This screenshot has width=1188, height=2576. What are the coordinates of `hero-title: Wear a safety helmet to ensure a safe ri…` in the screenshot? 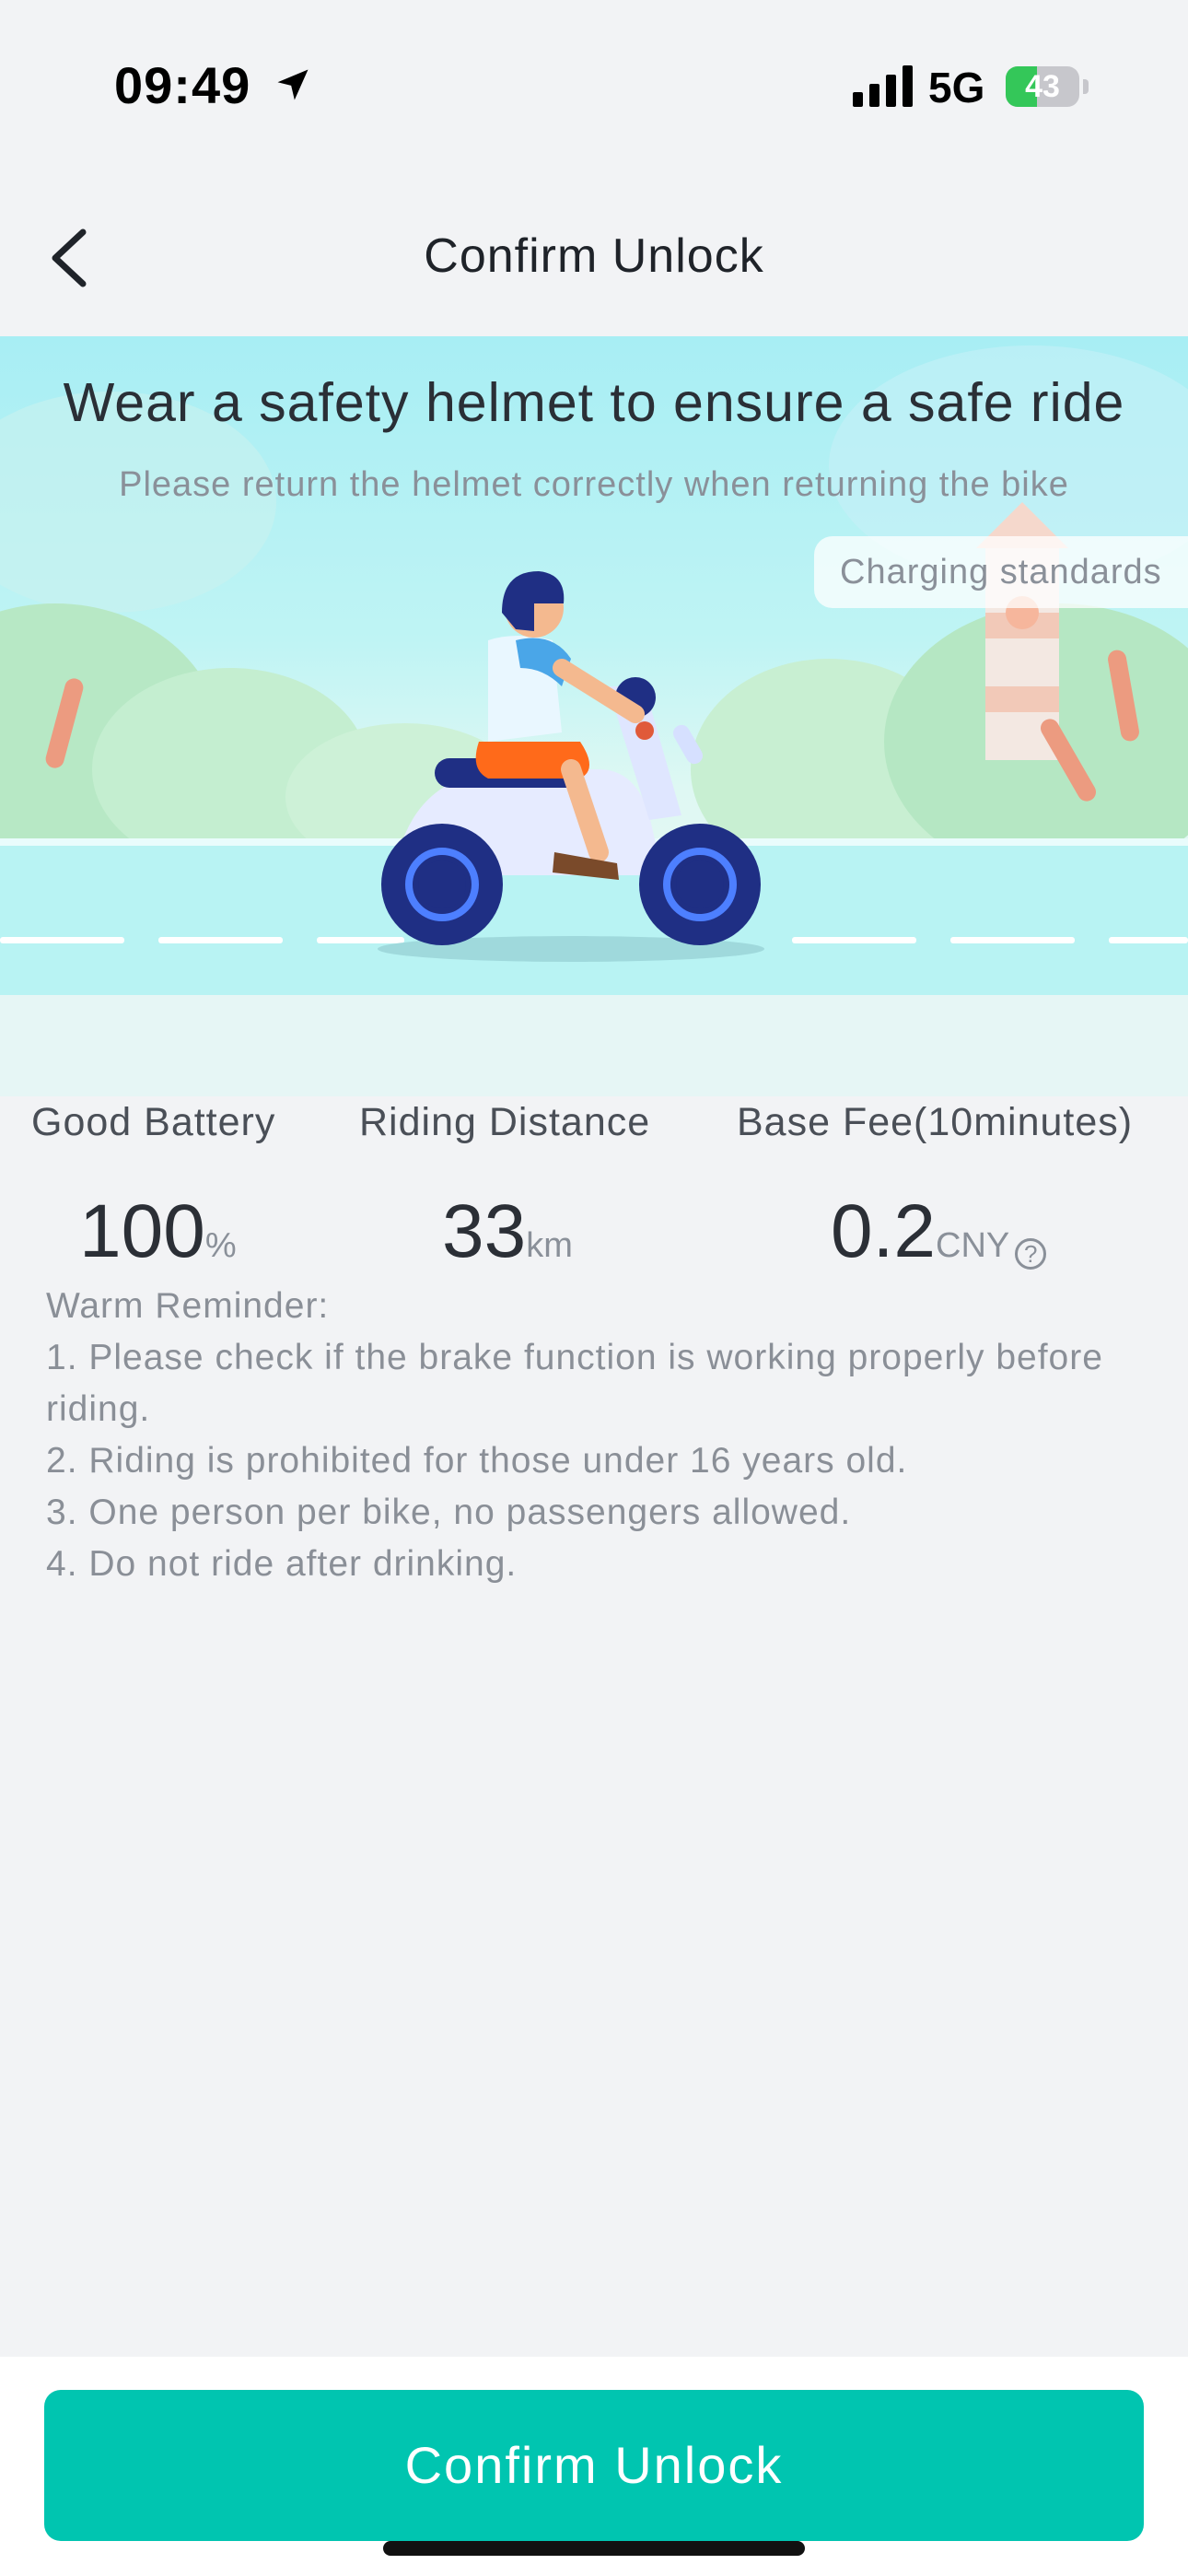 It's located at (594, 402).